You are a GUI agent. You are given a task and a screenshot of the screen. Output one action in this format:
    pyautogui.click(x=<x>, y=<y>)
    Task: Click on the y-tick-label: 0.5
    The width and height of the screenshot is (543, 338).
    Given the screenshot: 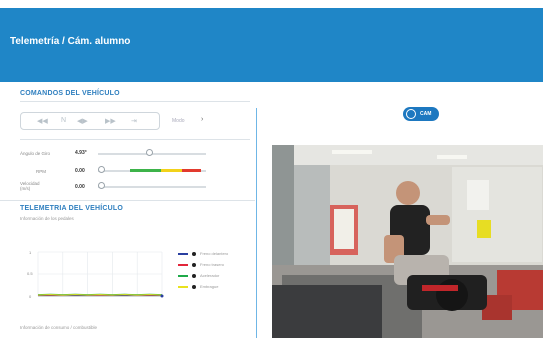 What is the action you would take?
    pyautogui.click(x=30, y=273)
    